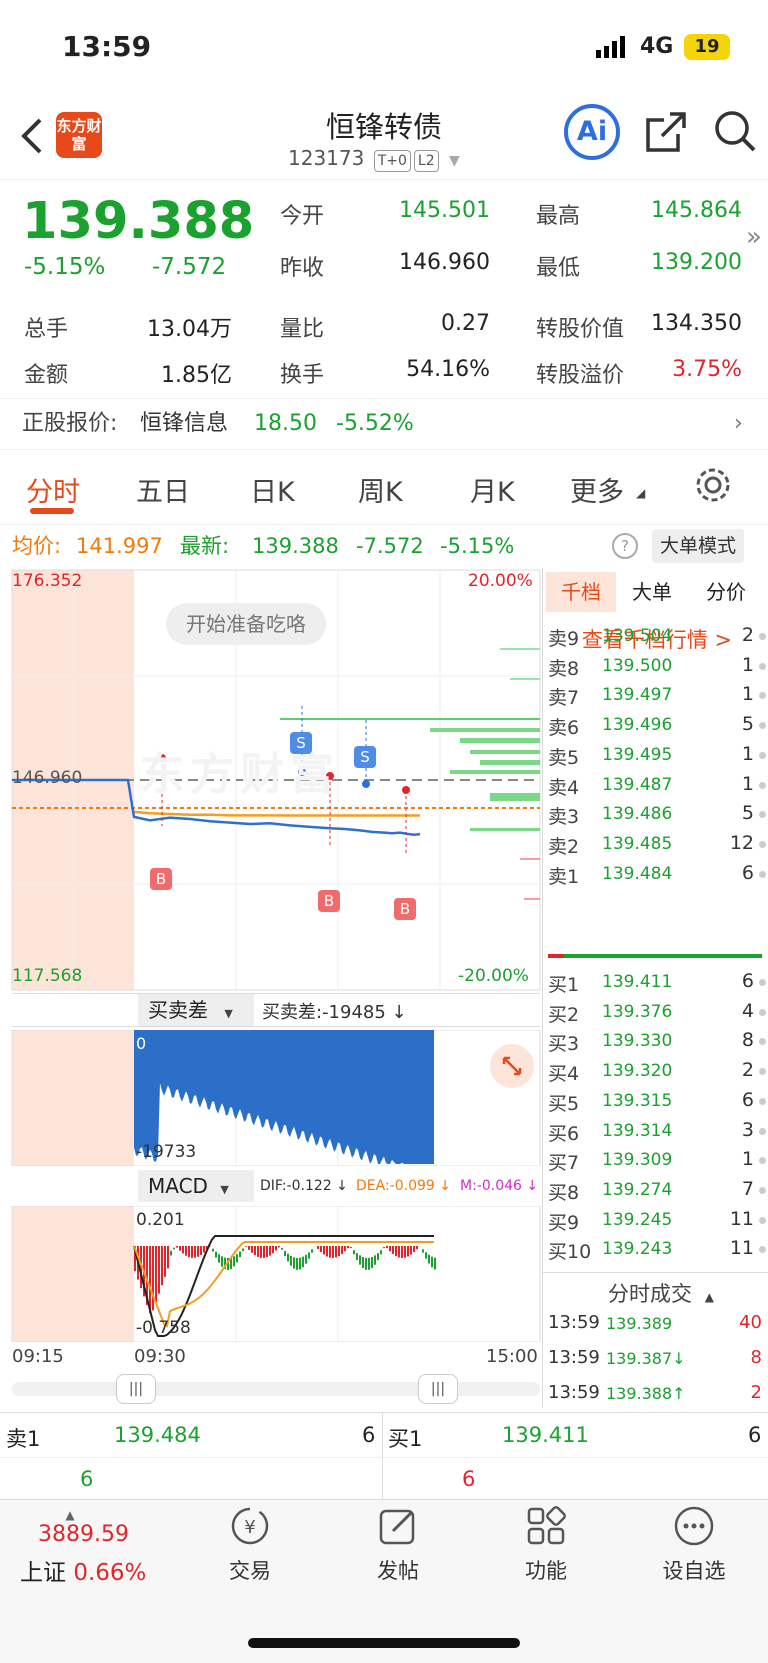 This screenshot has width=768, height=1663. What do you see at coordinates (666, 134) in the screenshot?
I see `share-icon` at bounding box center [666, 134].